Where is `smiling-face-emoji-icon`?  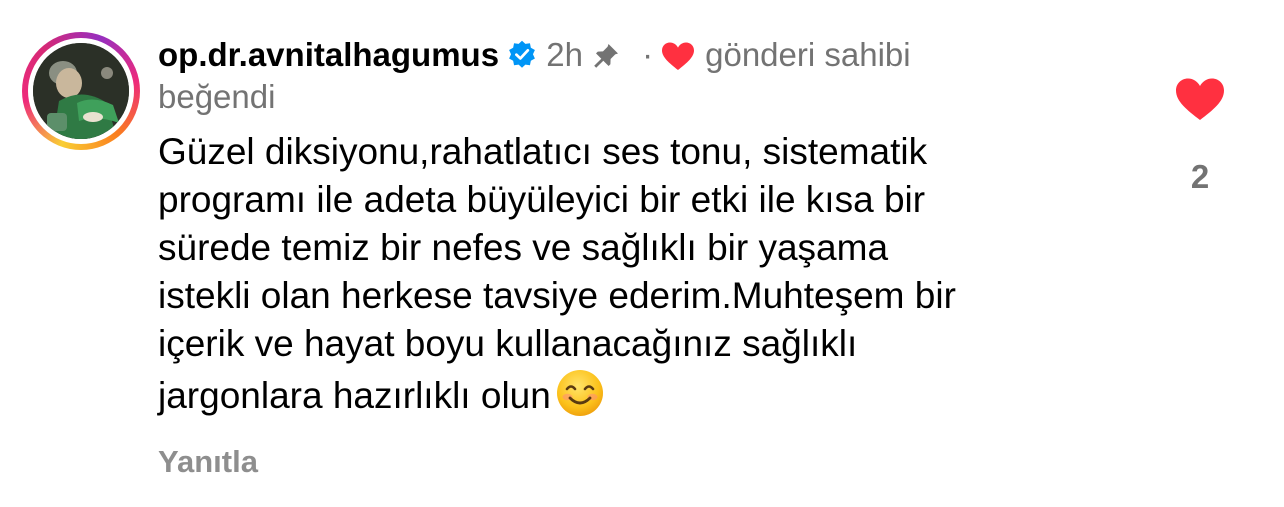
smiling-face-emoji-icon is located at coordinates (579, 393).